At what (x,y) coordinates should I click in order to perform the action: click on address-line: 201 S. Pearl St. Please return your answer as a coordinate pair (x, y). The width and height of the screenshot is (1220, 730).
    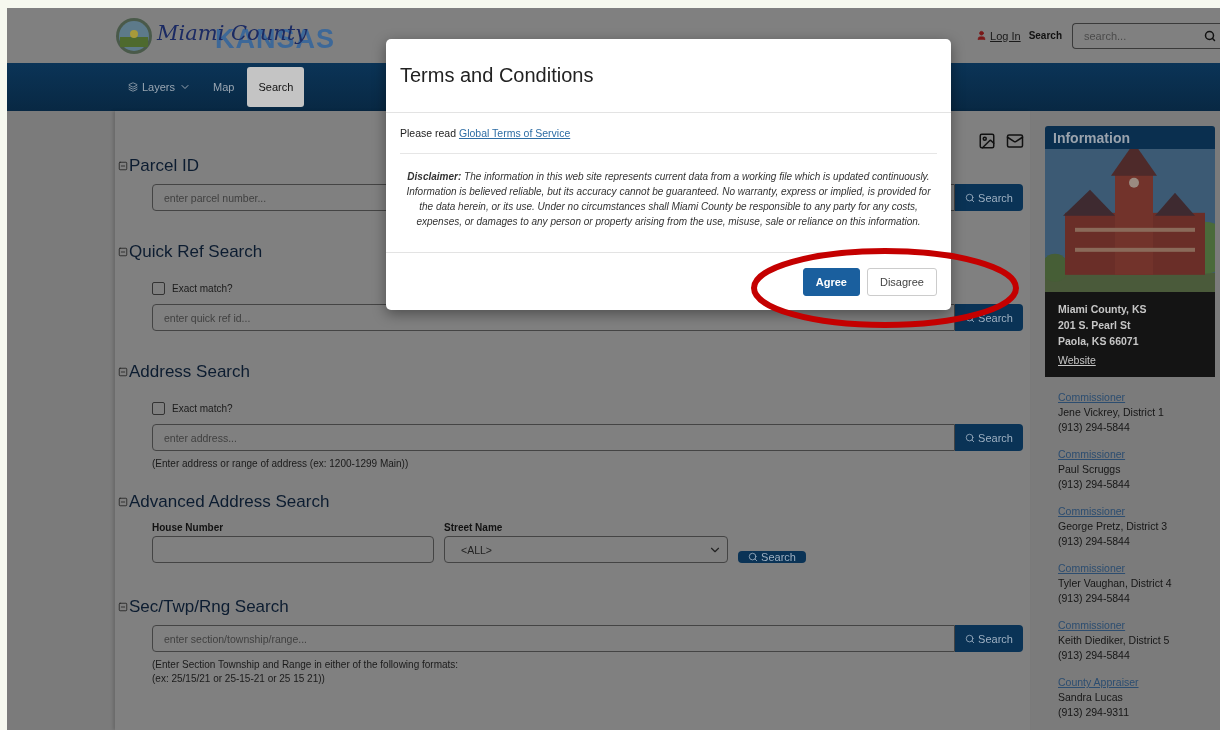
    Looking at the image, I should click on (1095, 325).